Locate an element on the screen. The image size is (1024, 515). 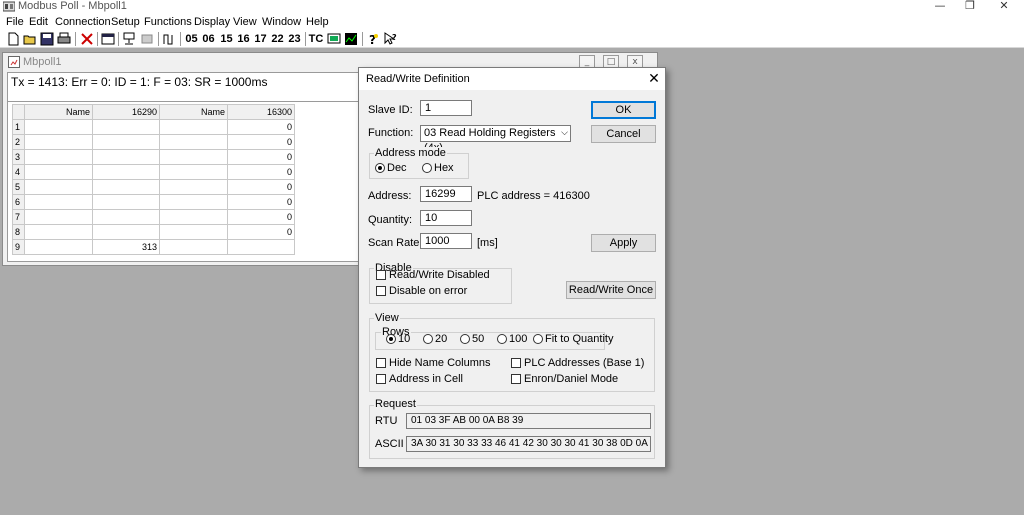
menu-help: Help is located at coordinates (317, 22).